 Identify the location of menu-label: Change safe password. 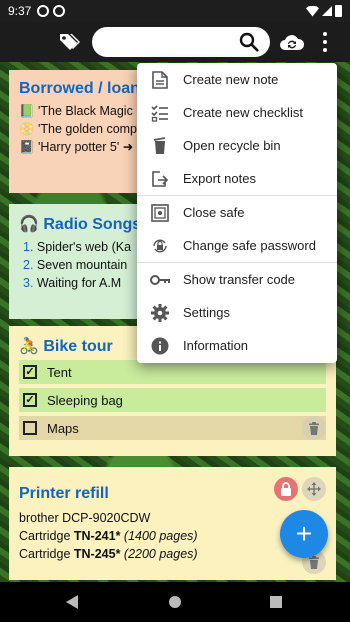
(249, 245).